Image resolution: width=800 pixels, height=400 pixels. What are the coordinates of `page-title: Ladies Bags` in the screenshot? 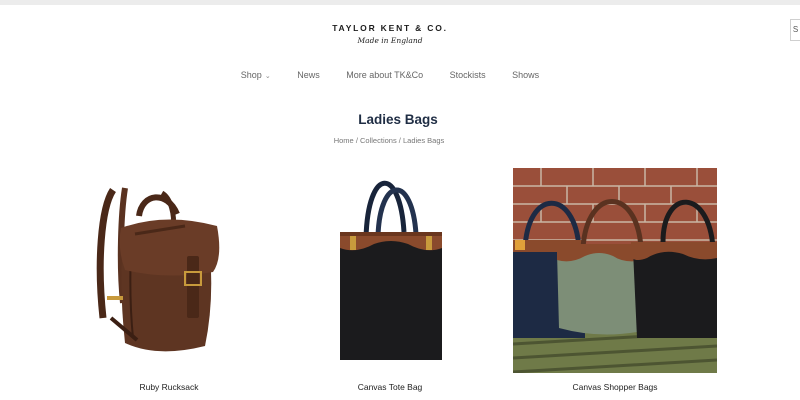 It's located at (398, 119).